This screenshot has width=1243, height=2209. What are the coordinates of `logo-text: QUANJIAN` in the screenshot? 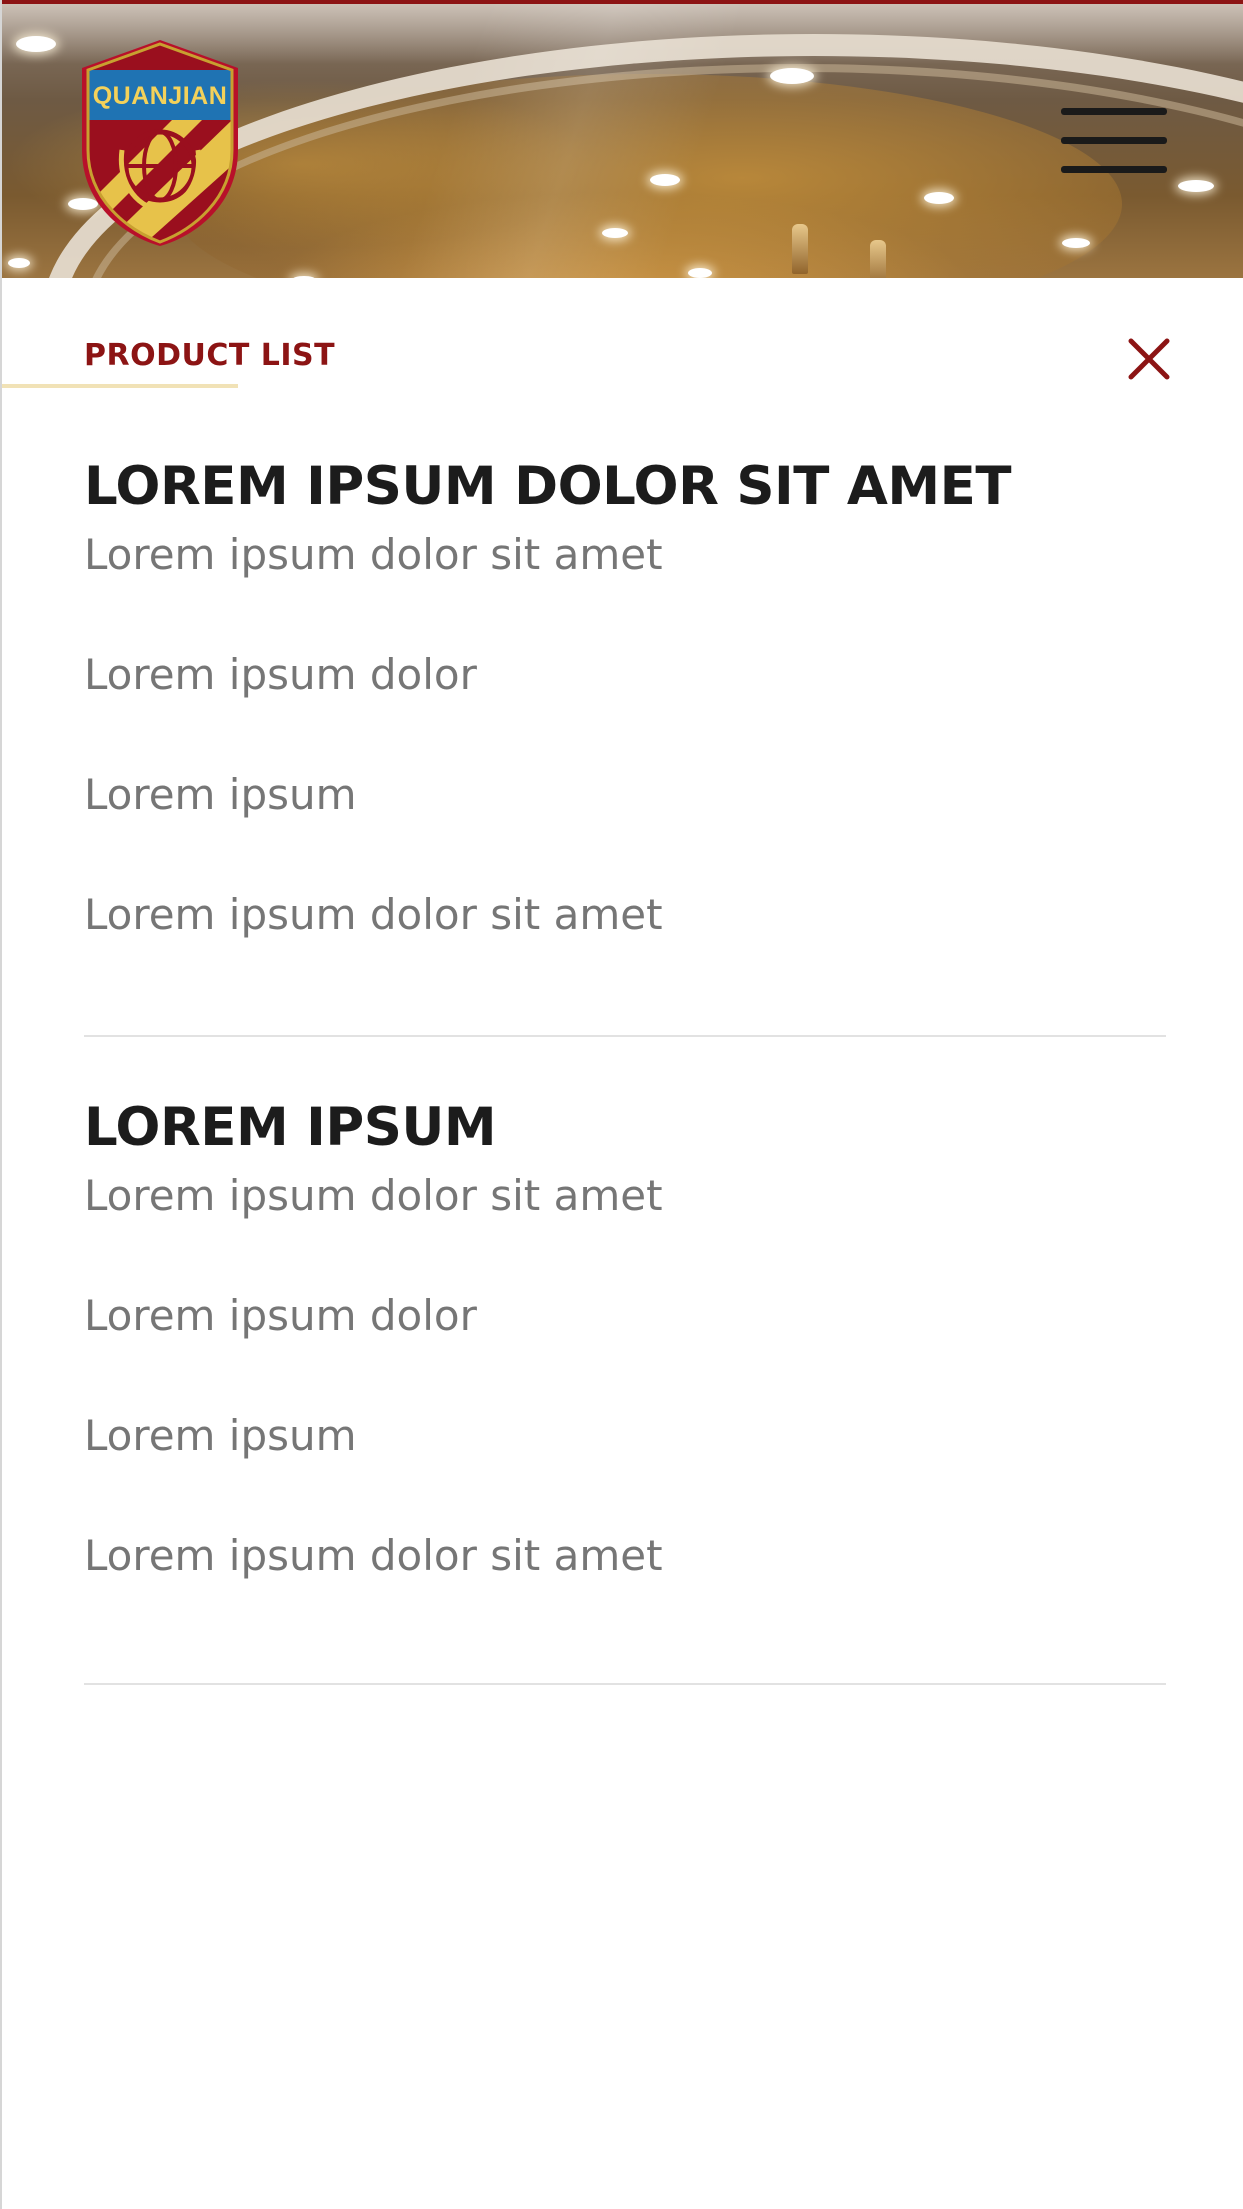 It's located at (160, 96).